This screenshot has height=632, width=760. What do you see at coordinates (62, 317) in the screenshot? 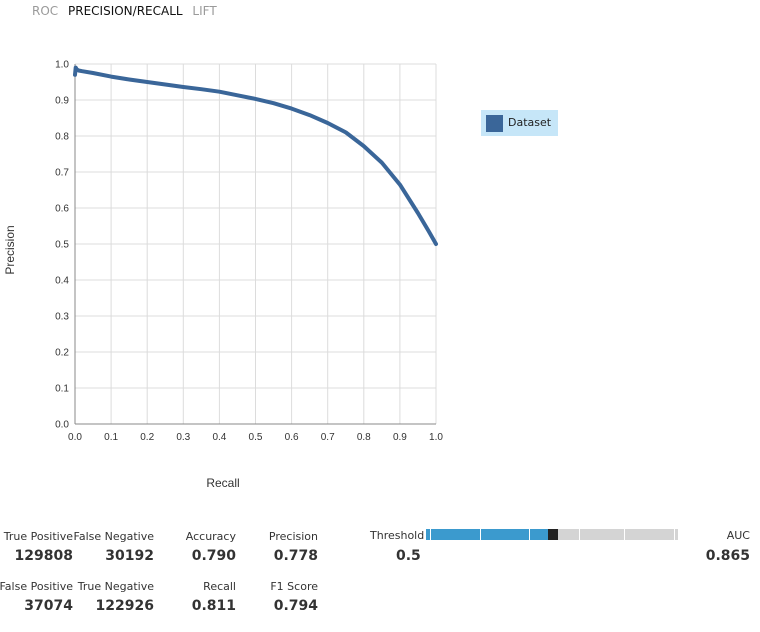
I see `y-tick-label: 0.3` at bounding box center [62, 317].